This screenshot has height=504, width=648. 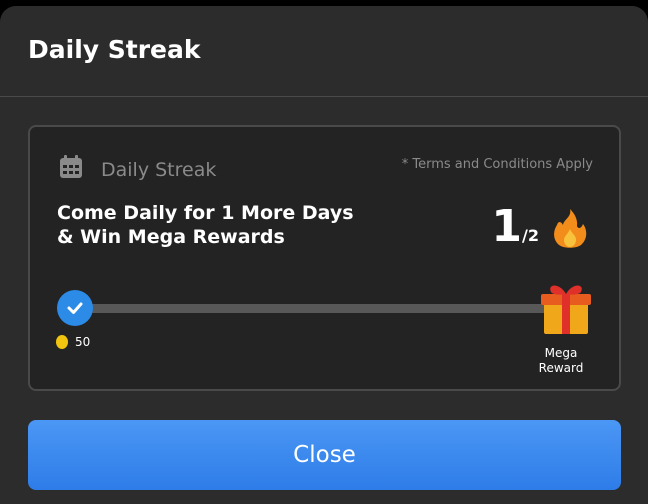 I want to click on day1-check, so click(x=75, y=308).